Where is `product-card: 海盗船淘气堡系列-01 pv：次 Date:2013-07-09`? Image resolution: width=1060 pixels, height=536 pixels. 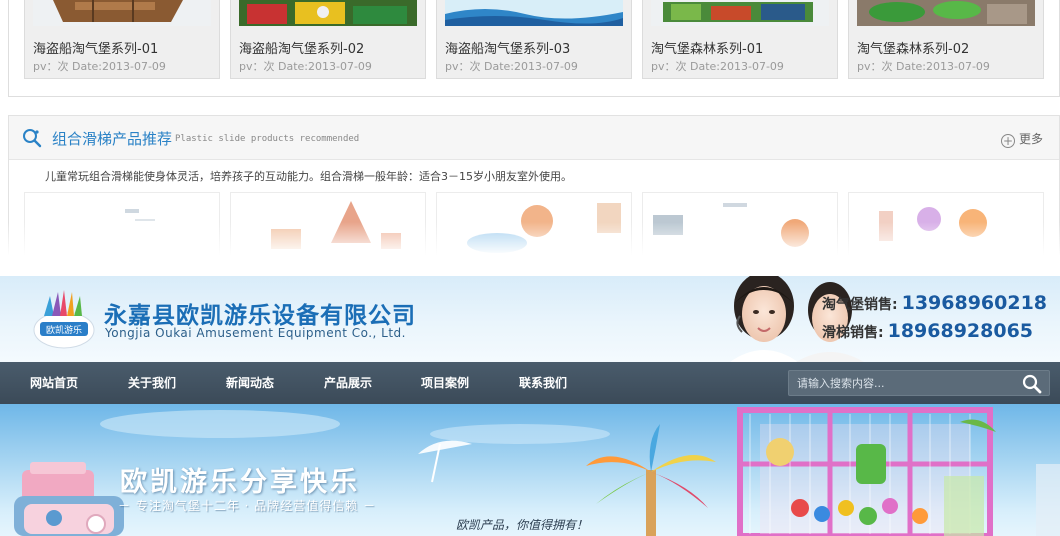
product-card: 海盗船淘气堡系列-01 pv：次 Date:2013-07-09 is located at coordinates (122, 39).